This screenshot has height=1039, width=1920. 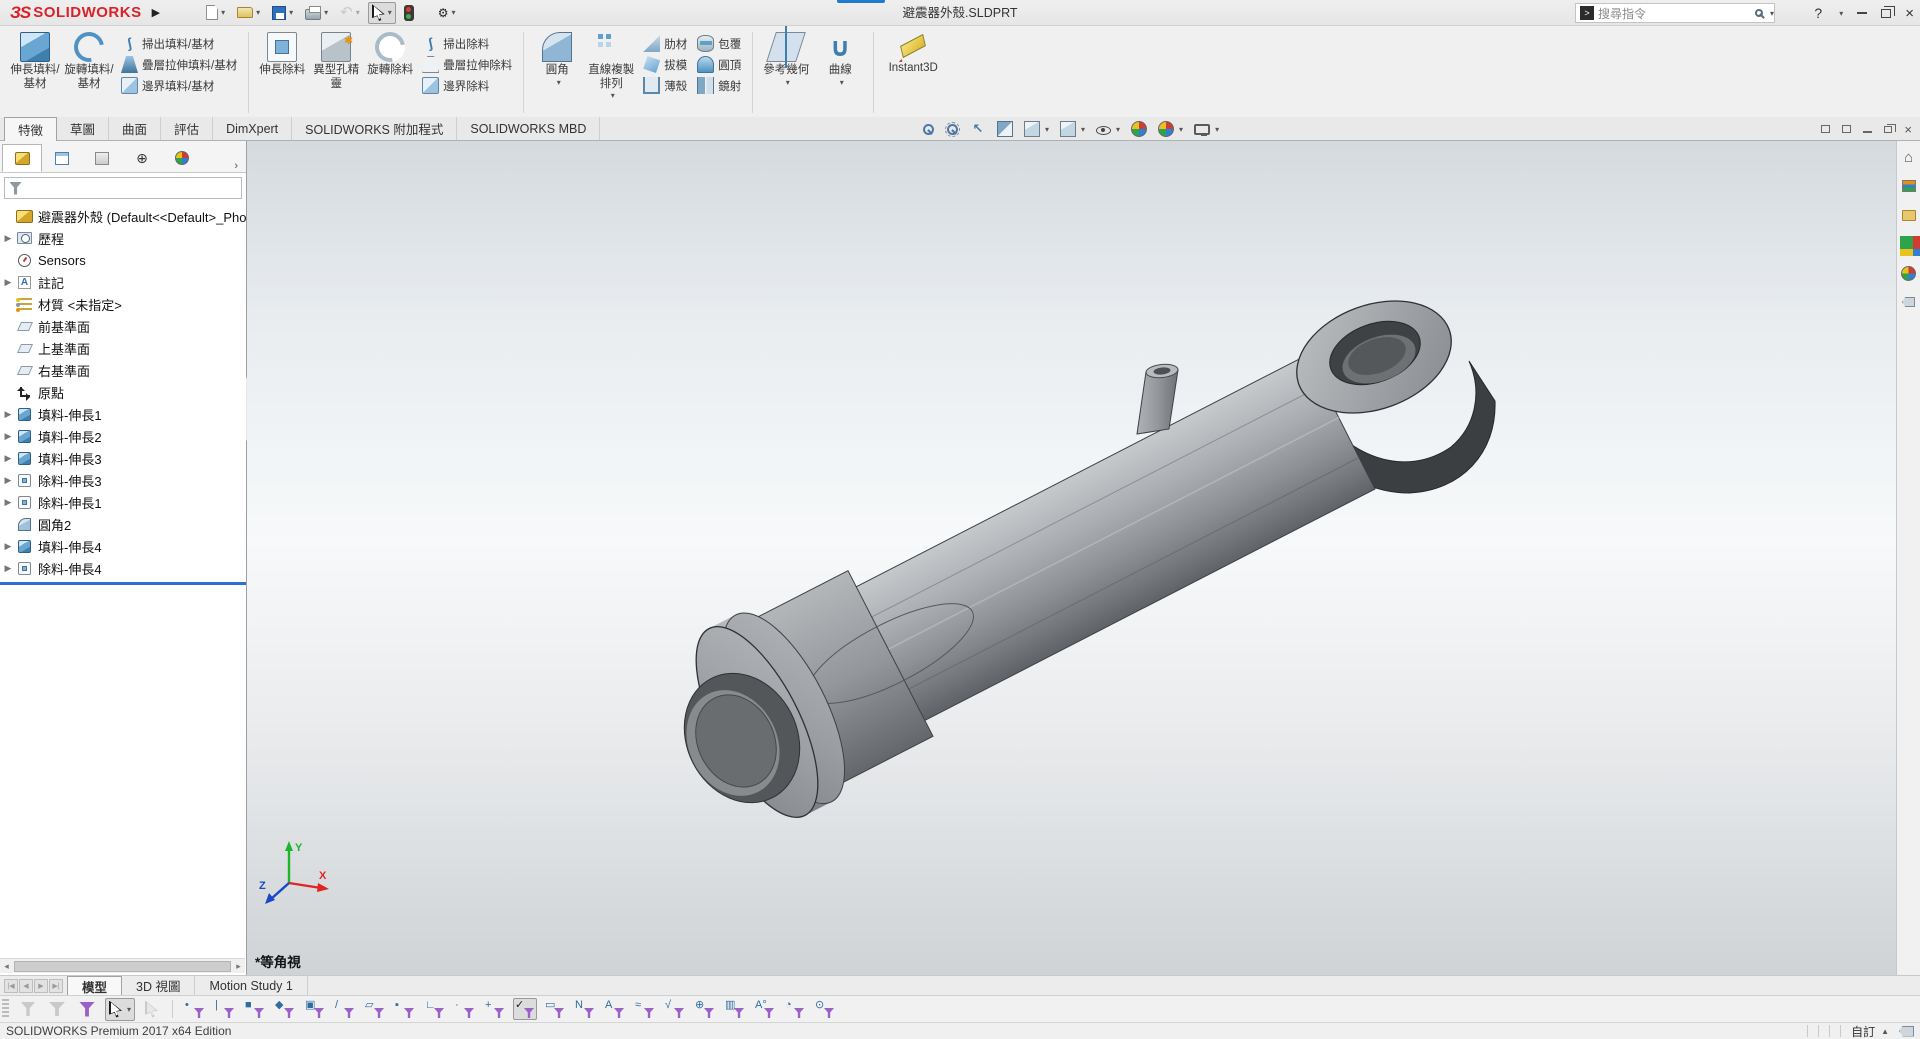 I want to click on scrollbar-thumb, so click(x=122, y=966).